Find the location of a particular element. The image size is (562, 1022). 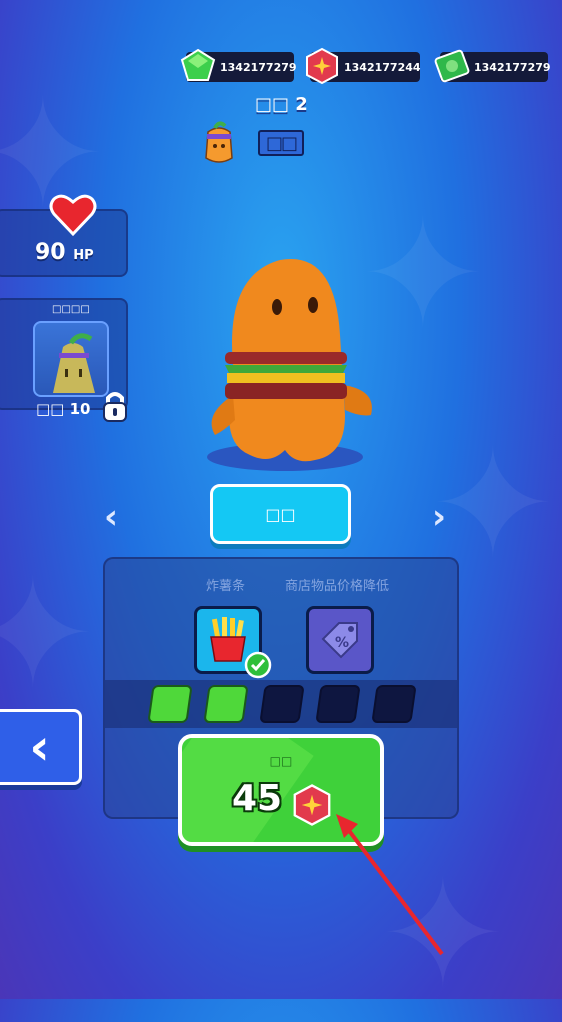

gem-value: 1342177279 is located at coordinates (258, 67).